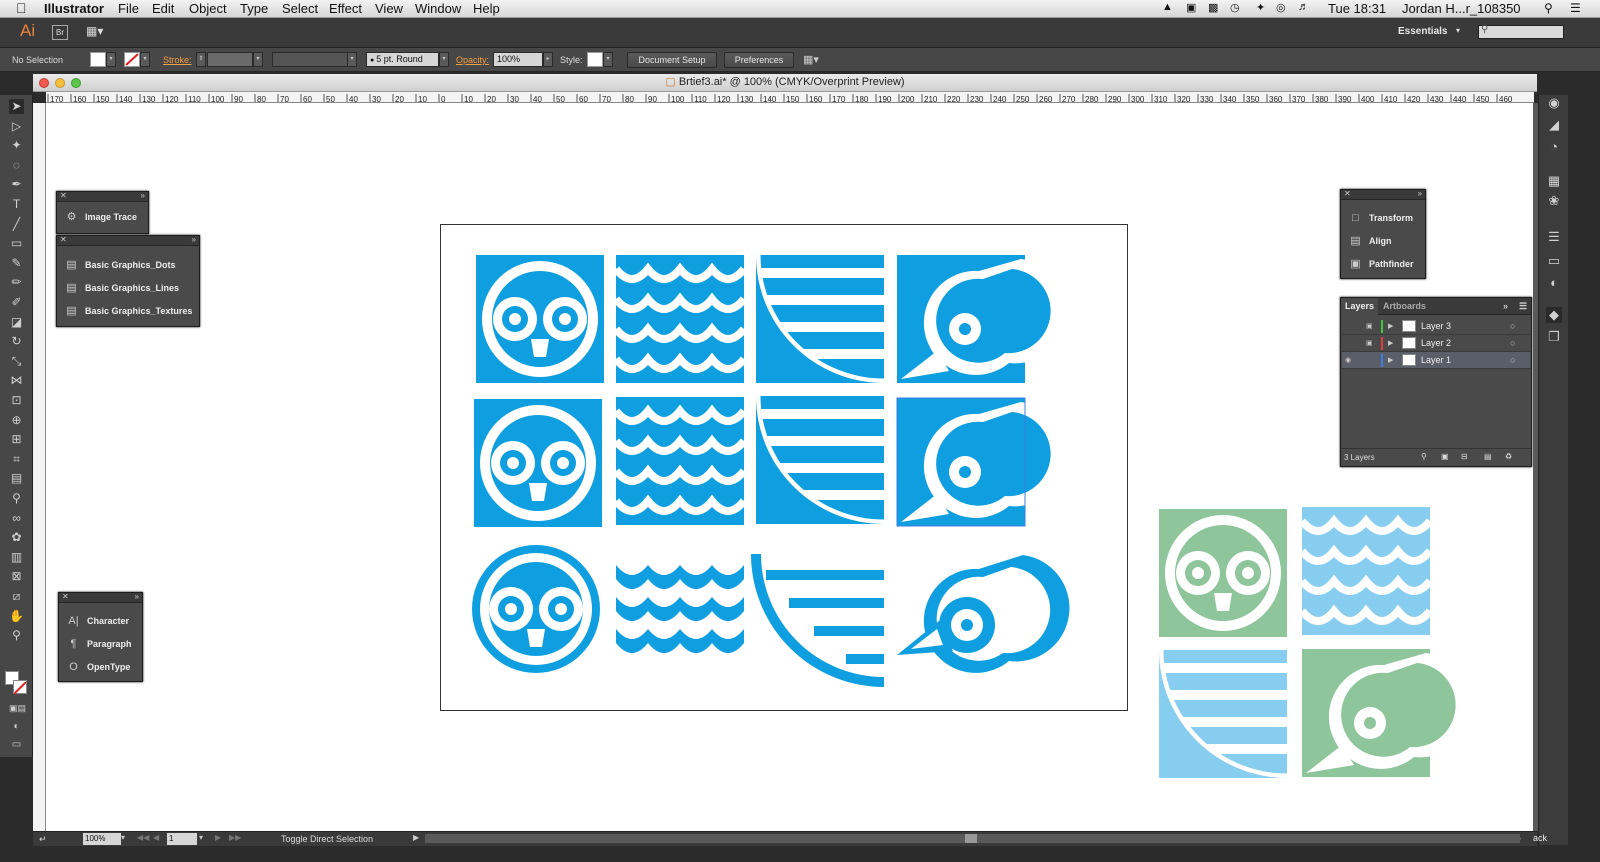  I want to click on vertical-scrollbar, so click(1535, 467).